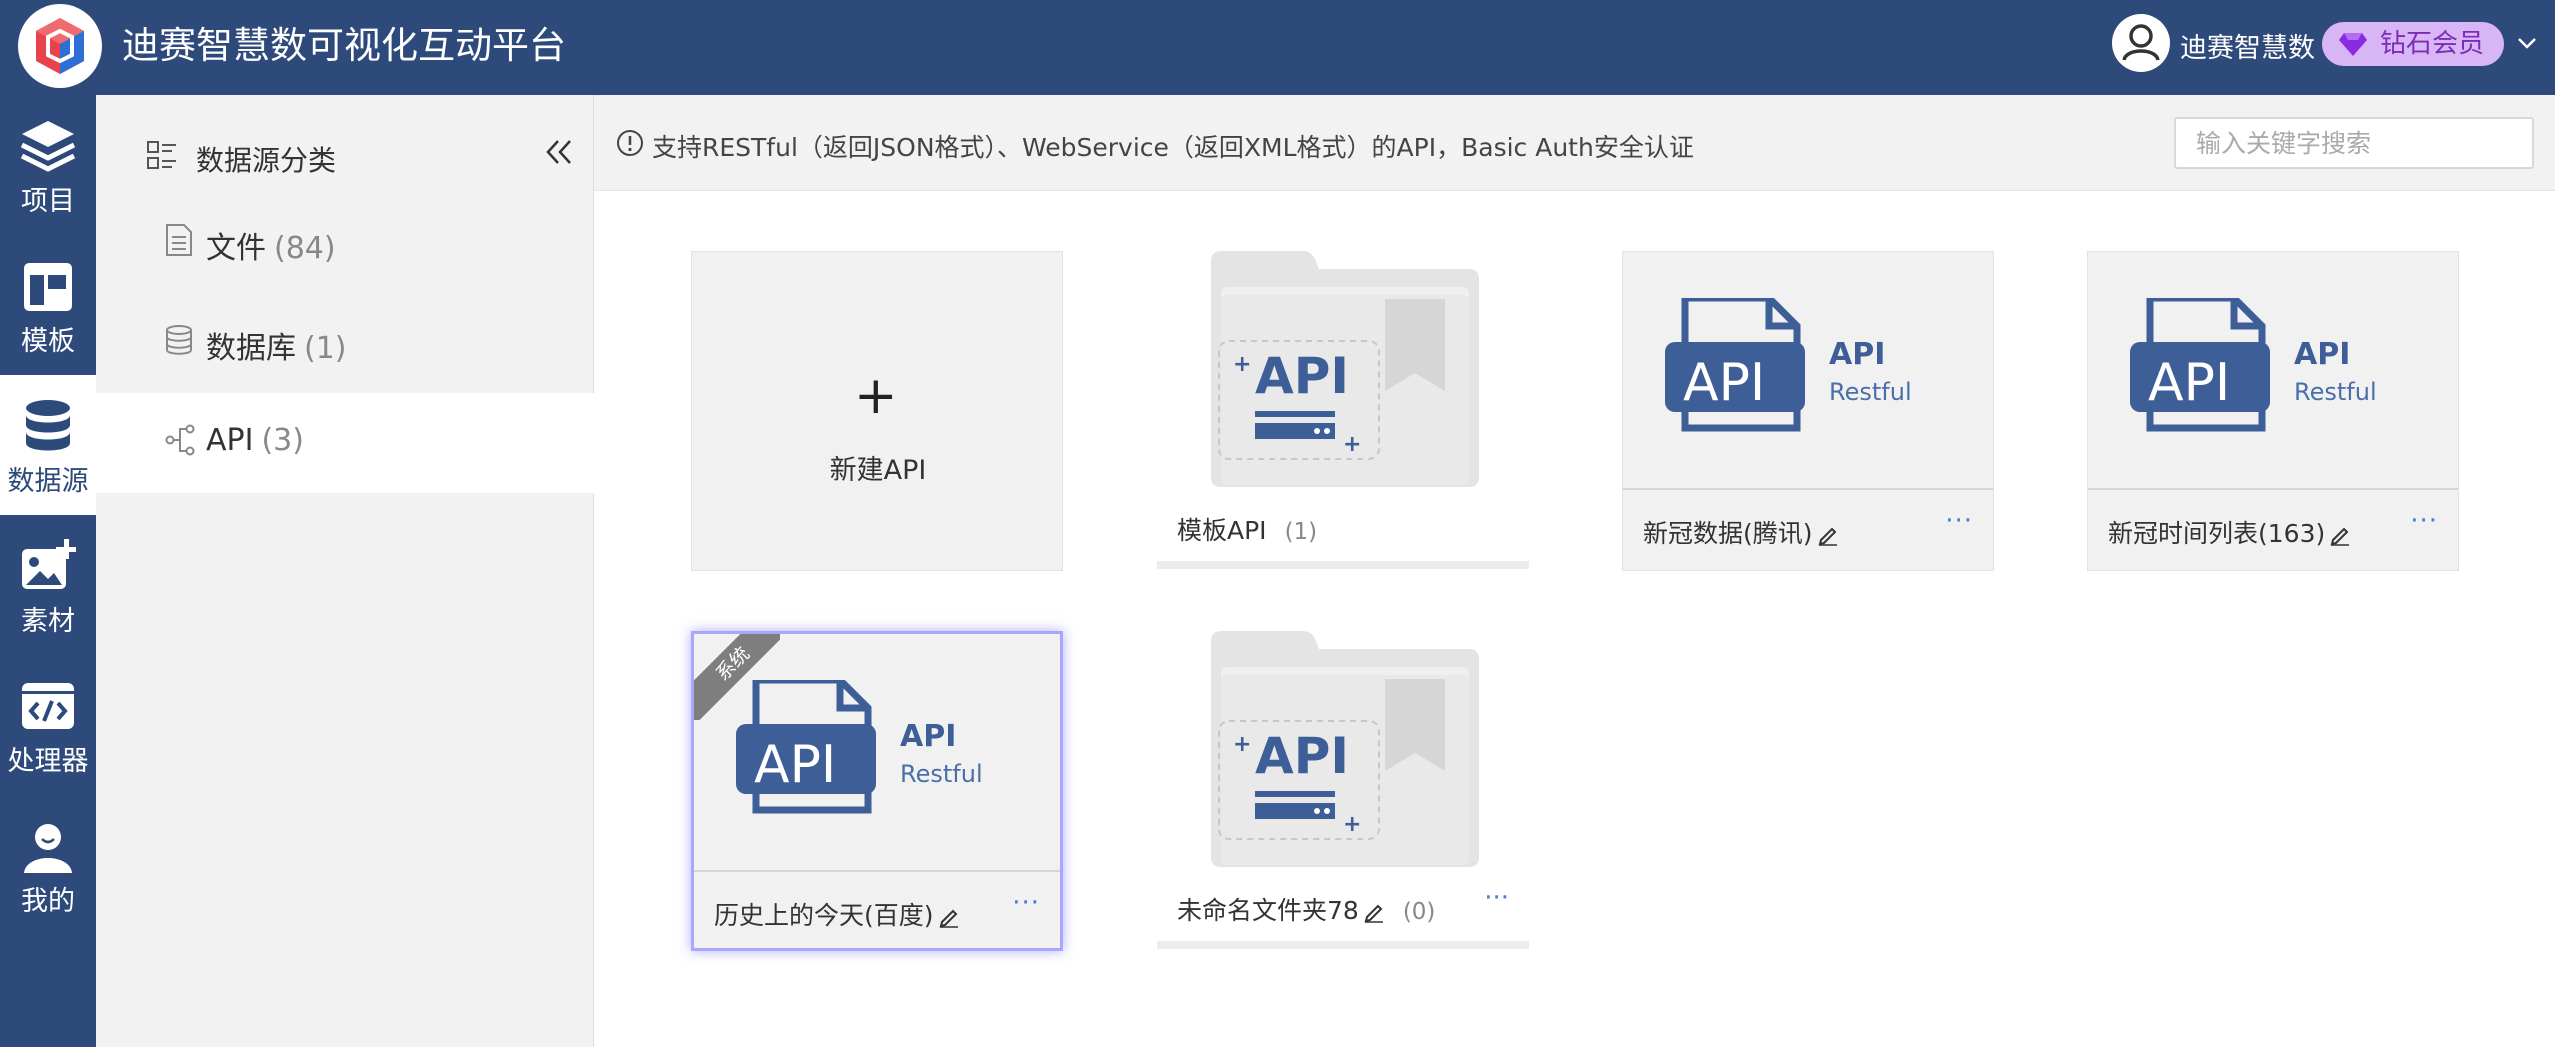 This screenshot has height=1047, width=2555. What do you see at coordinates (48, 201) in the screenshot?
I see `nav-label: 项目` at bounding box center [48, 201].